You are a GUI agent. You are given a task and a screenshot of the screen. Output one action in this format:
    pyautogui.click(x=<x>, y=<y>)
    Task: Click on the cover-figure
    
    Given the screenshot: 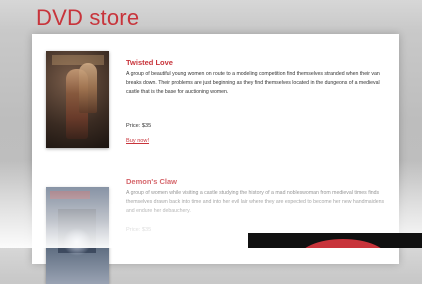 What is the action you would take?
    pyautogui.click(x=88, y=88)
    